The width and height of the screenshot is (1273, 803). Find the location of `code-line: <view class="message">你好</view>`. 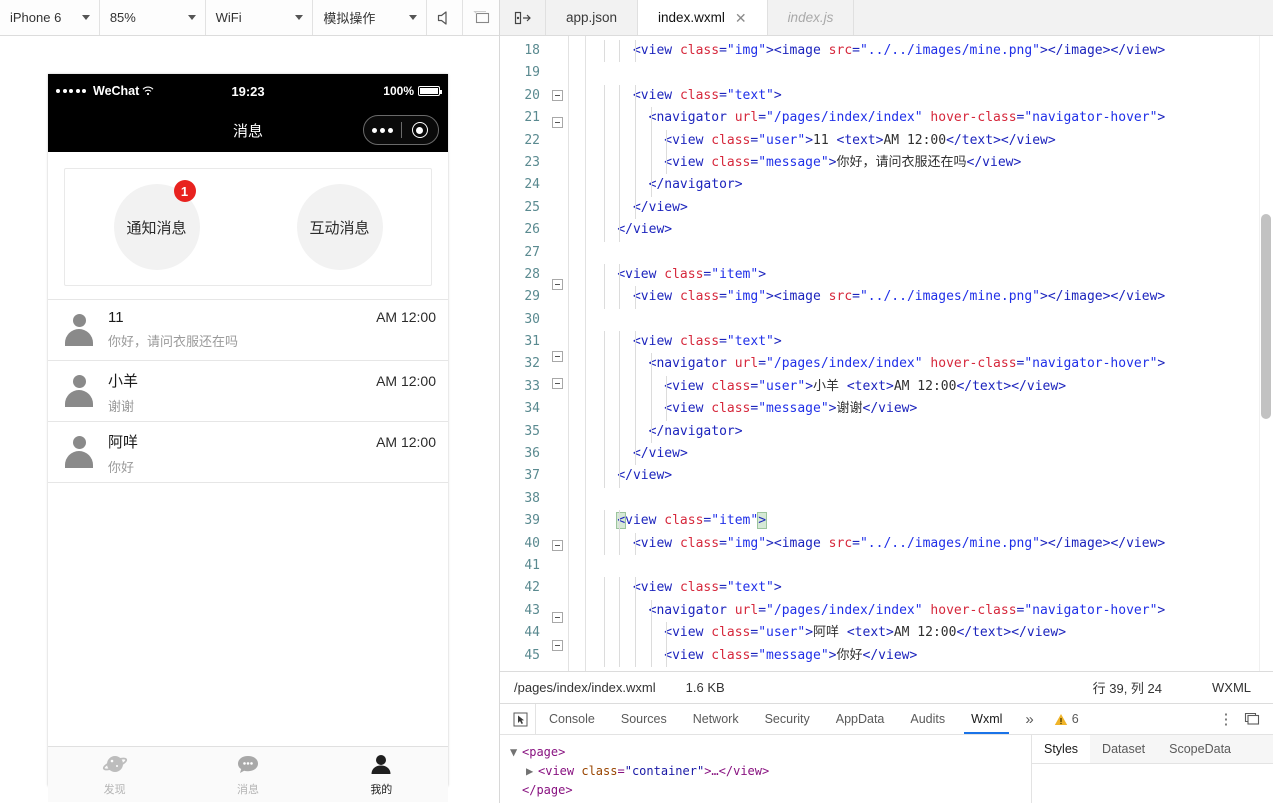

code-line: <view class="message">你好</view> is located at coordinates (929, 655).